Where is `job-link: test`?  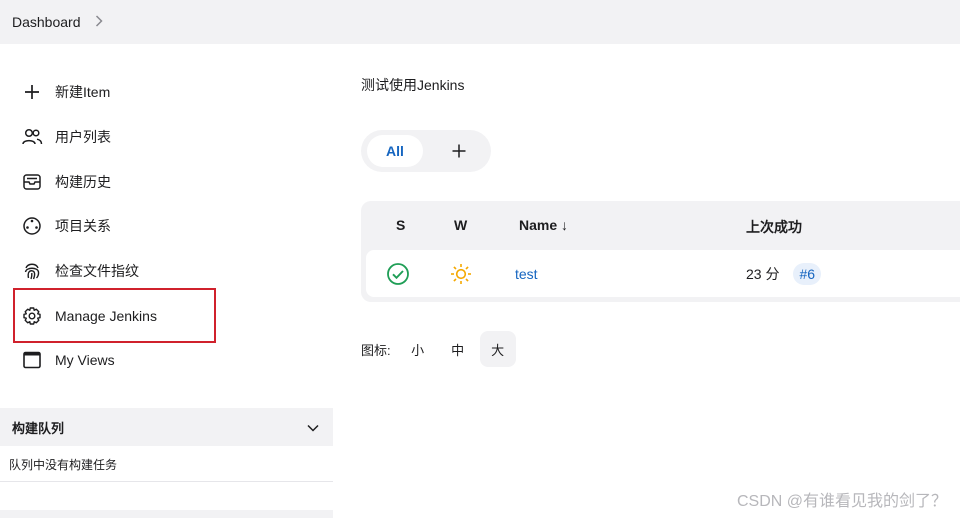 job-link: test is located at coordinates (526, 274).